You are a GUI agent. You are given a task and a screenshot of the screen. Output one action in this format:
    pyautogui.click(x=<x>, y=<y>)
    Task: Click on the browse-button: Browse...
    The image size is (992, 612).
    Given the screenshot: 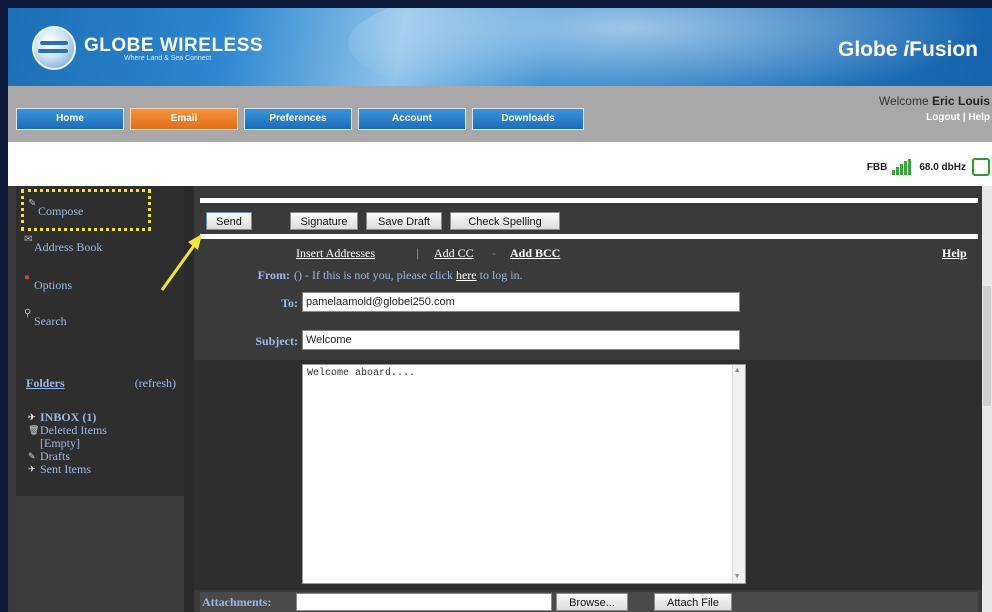 What is the action you would take?
    pyautogui.click(x=592, y=602)
    